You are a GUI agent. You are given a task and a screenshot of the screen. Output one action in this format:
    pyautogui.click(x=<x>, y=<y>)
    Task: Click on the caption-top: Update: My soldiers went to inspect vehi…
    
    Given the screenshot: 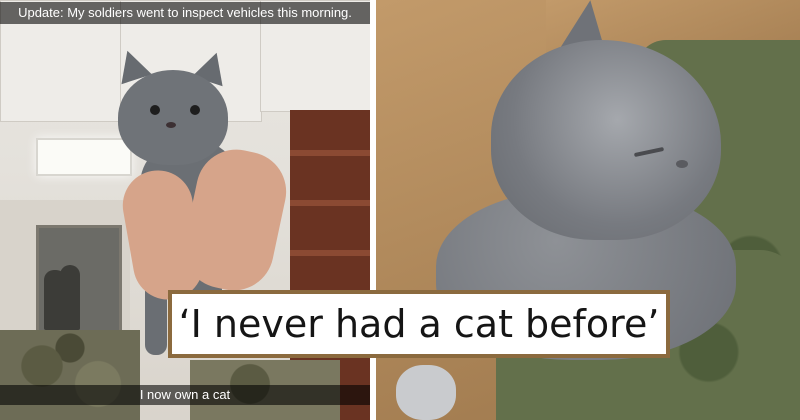 What is the action you would take?
    pyautogui.click(x=185, y=13)
    